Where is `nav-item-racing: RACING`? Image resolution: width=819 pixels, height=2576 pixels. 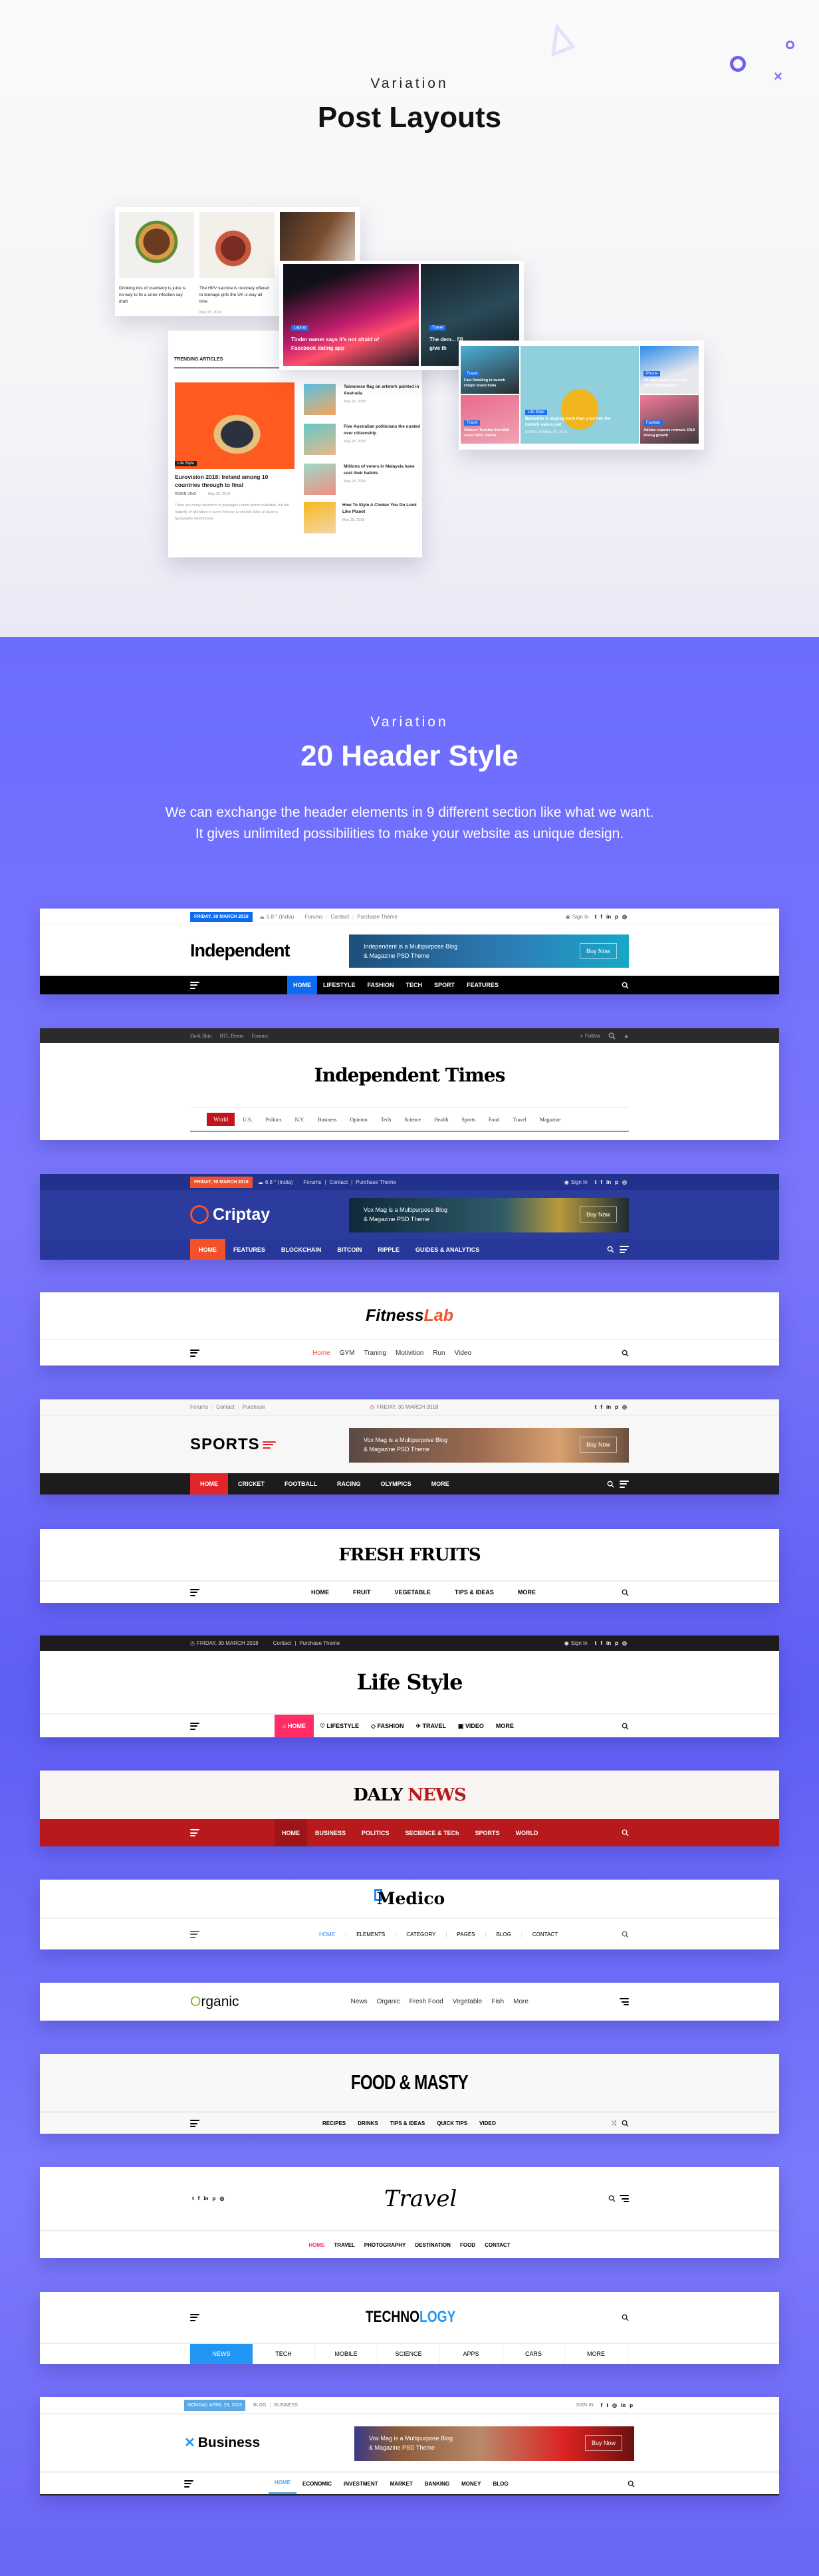
nav-item-racing: RACING is located at coordinates (349, 1484).